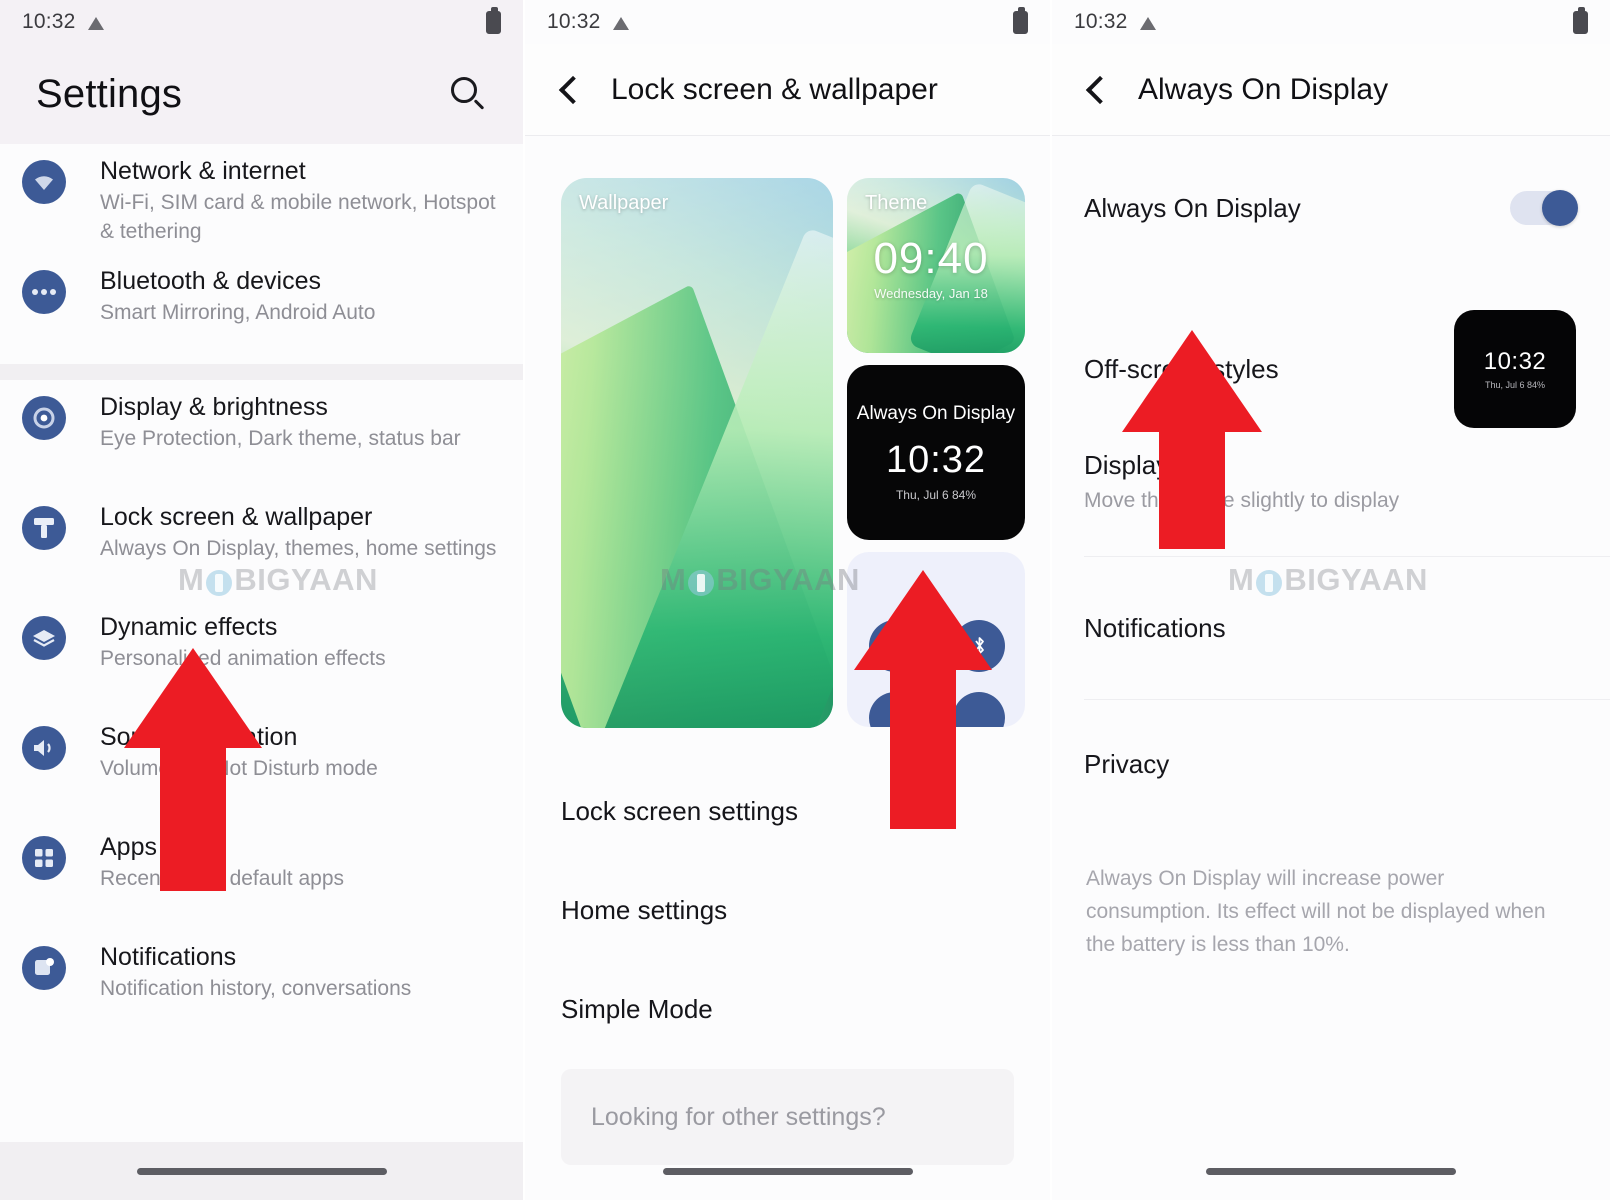  What do you see at coordinates (923, 699) in the screenshot?
I see `annotation-arrow-always-on-display` at bounding box center [923, 699].